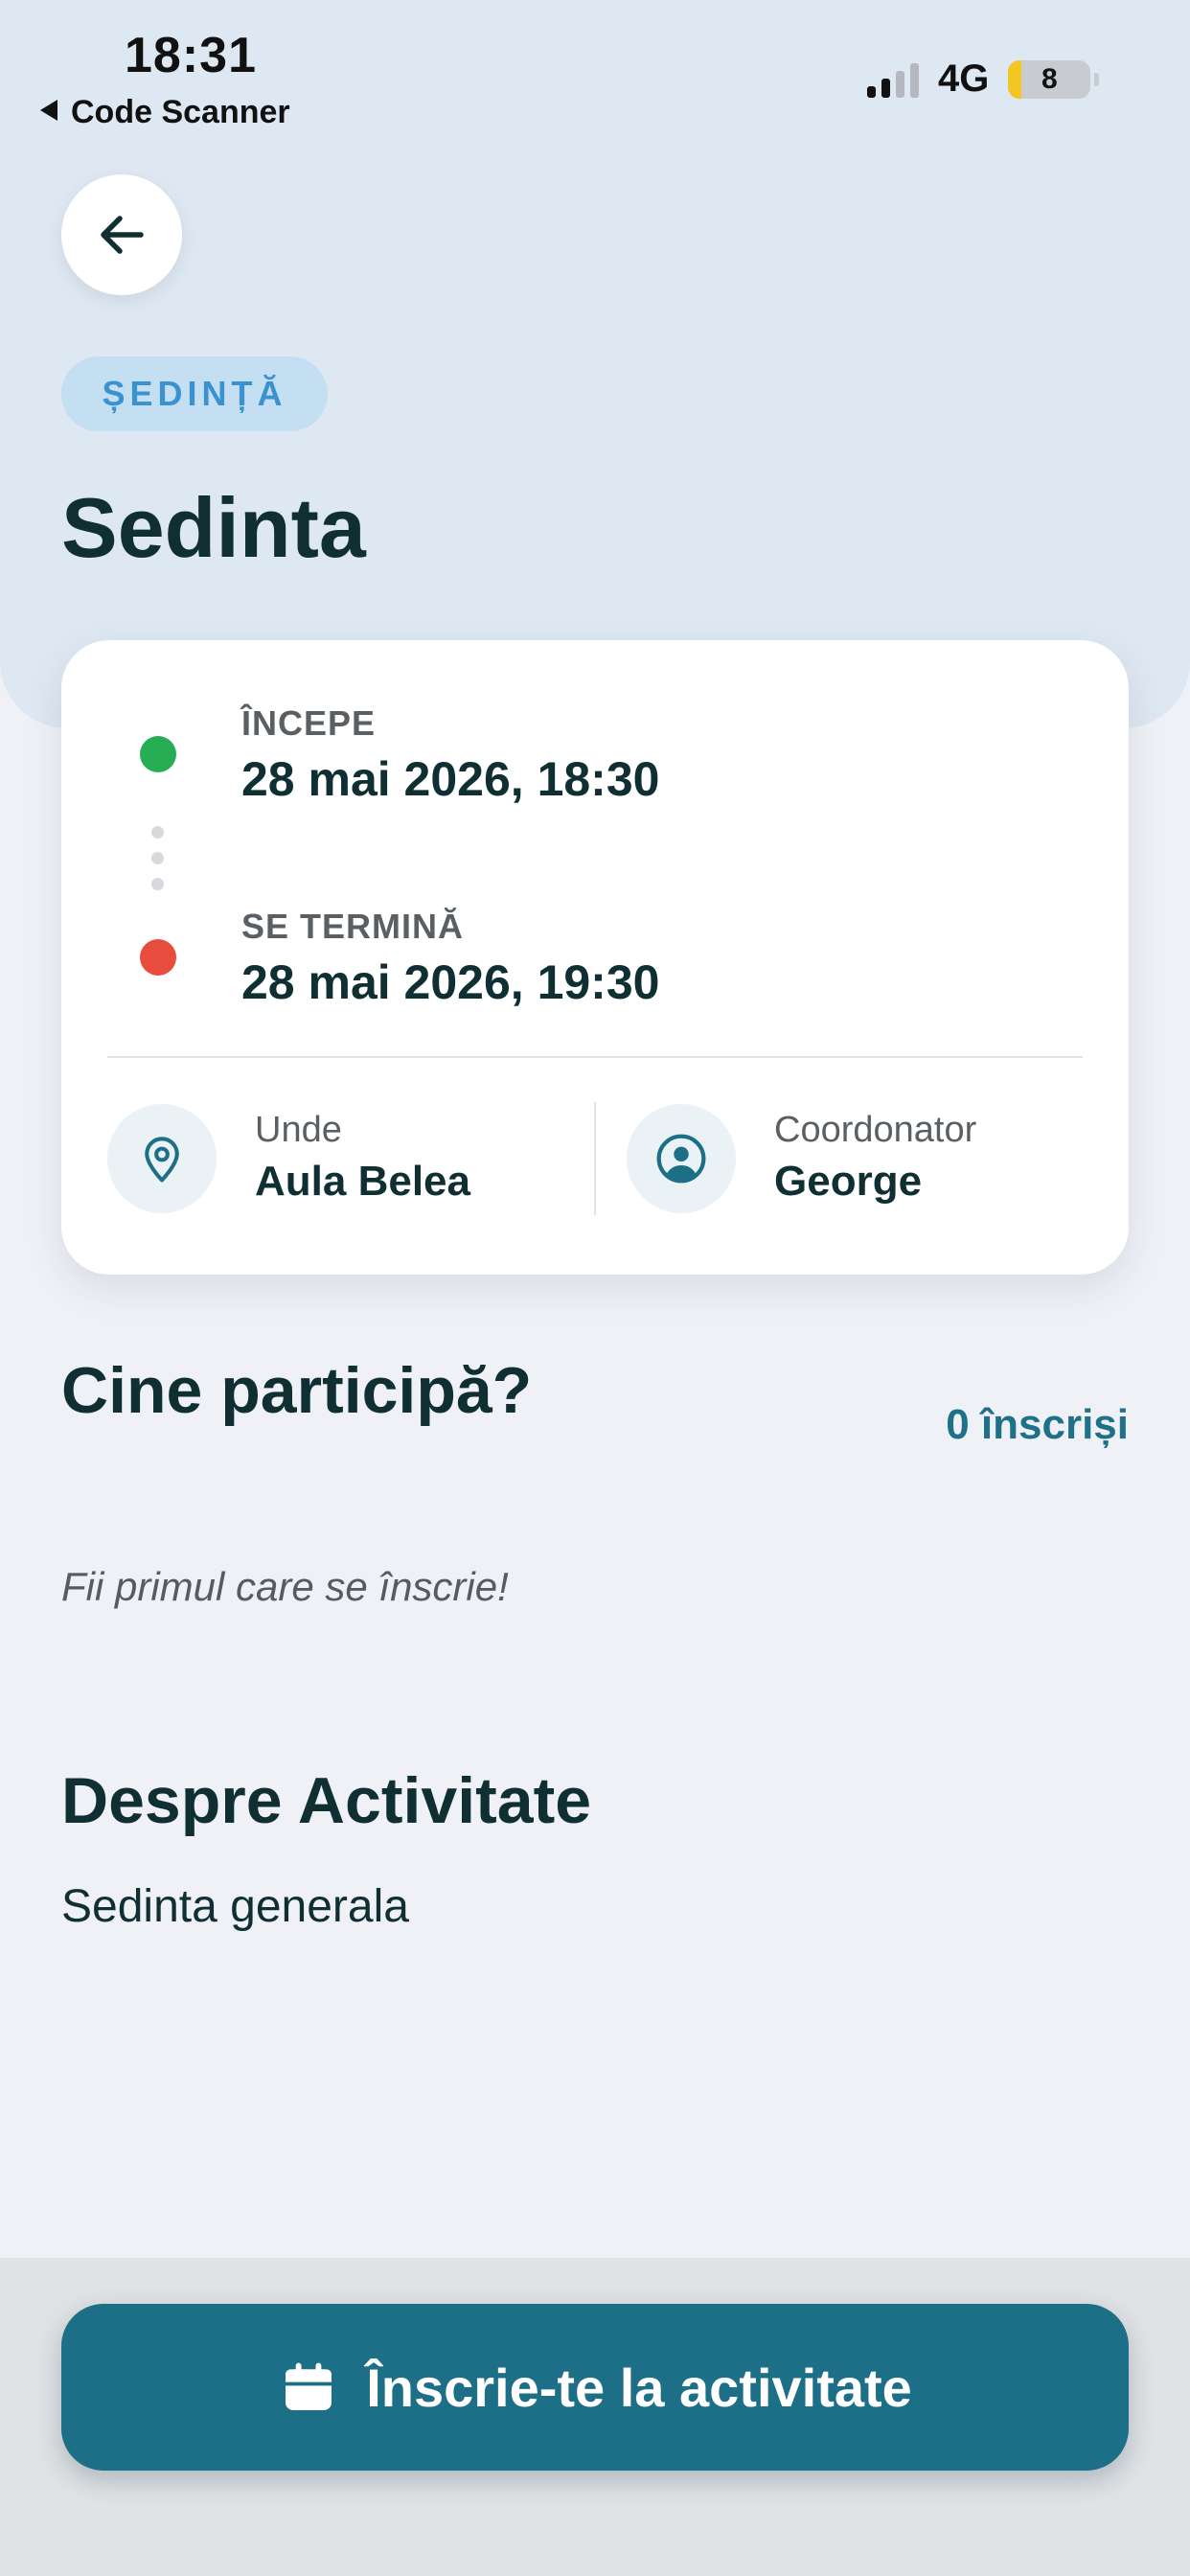  Describe the element at coordinates (191, 55) in the screenshot. I see `status-time: 18:31` at that location.